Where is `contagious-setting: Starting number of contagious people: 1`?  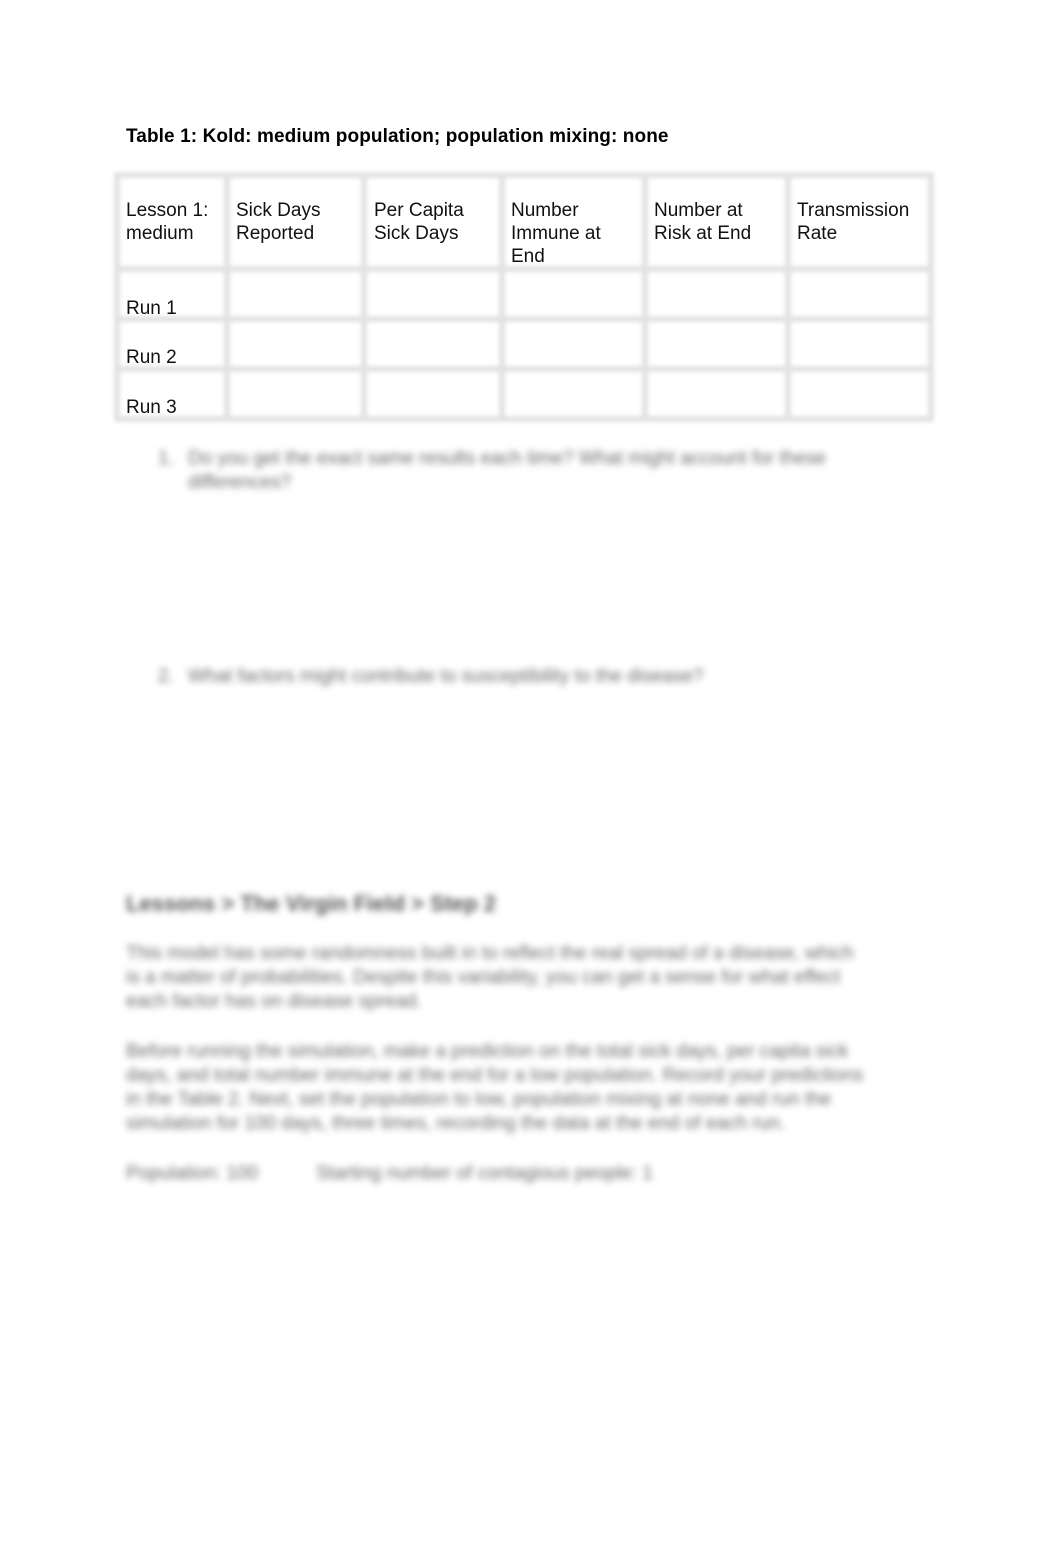
contagious-setting: Starting number of contagious people: 1 is located at coordinates (484, 1173).